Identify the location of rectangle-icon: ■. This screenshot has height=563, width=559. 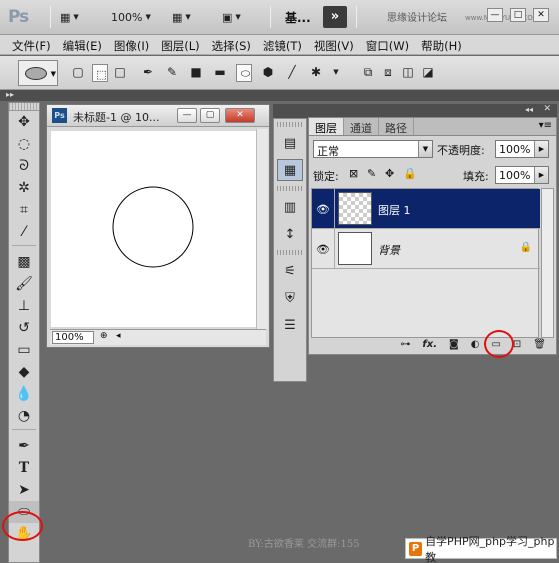
(196, 72).